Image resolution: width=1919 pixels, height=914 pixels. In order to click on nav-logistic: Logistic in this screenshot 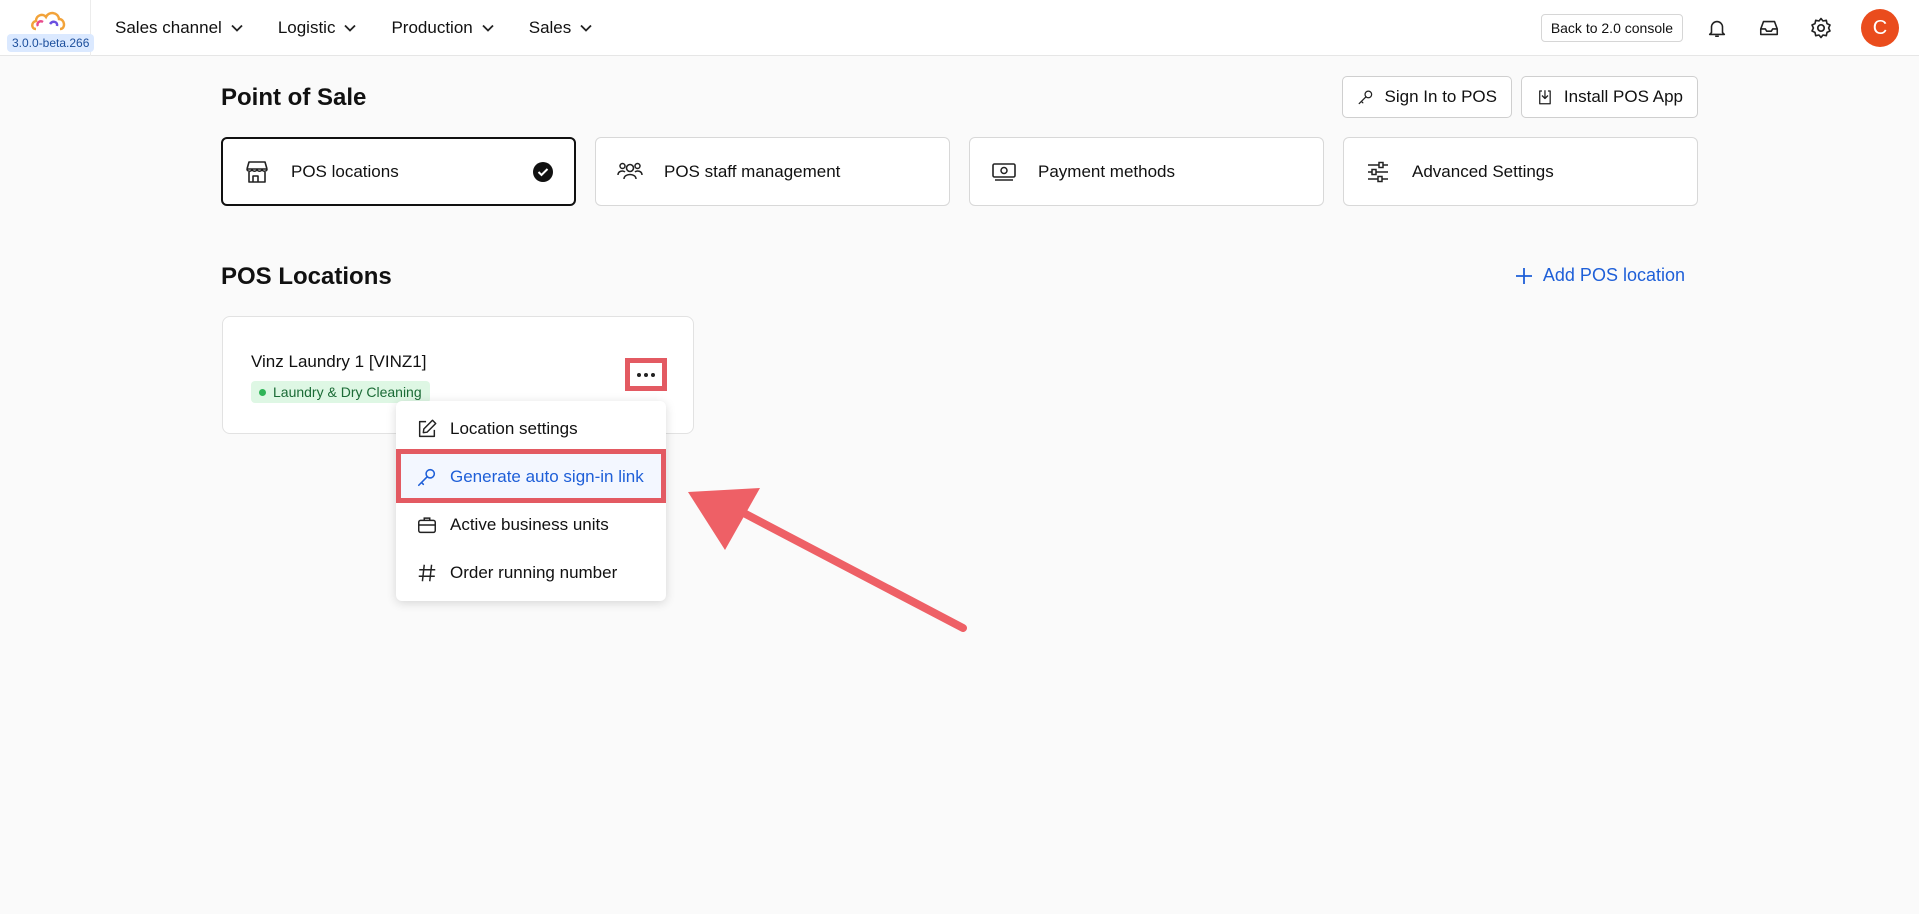, I will do `click(318, 28)`.